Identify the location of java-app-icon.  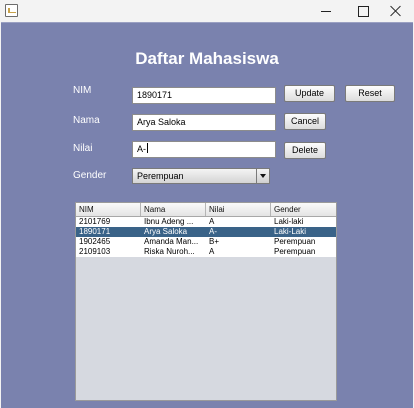
(11, 10).